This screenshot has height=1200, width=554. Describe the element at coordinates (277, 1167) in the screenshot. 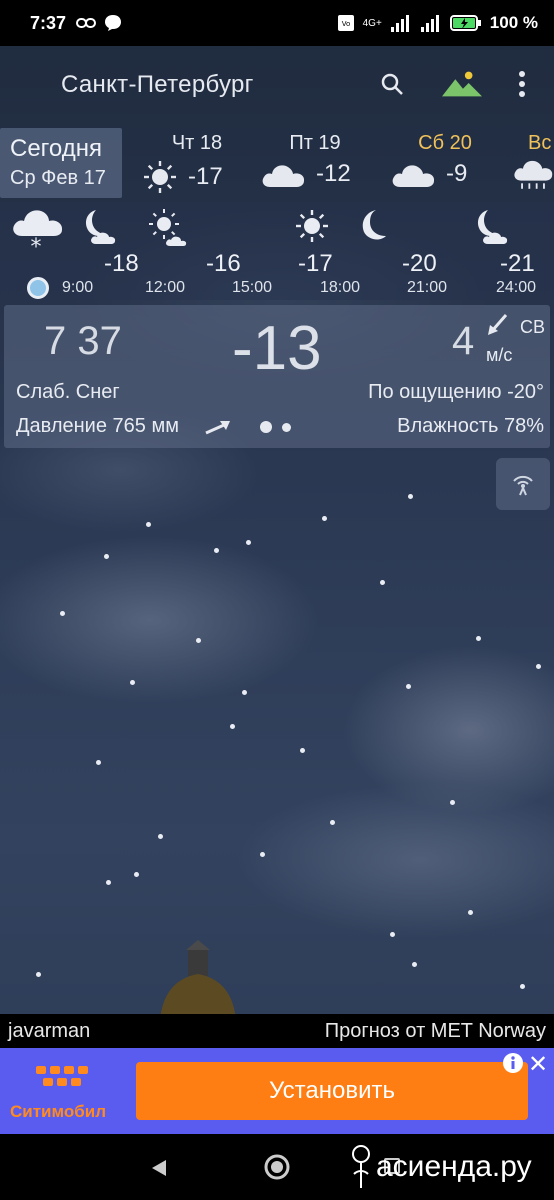

I see `home-icon` at that location.